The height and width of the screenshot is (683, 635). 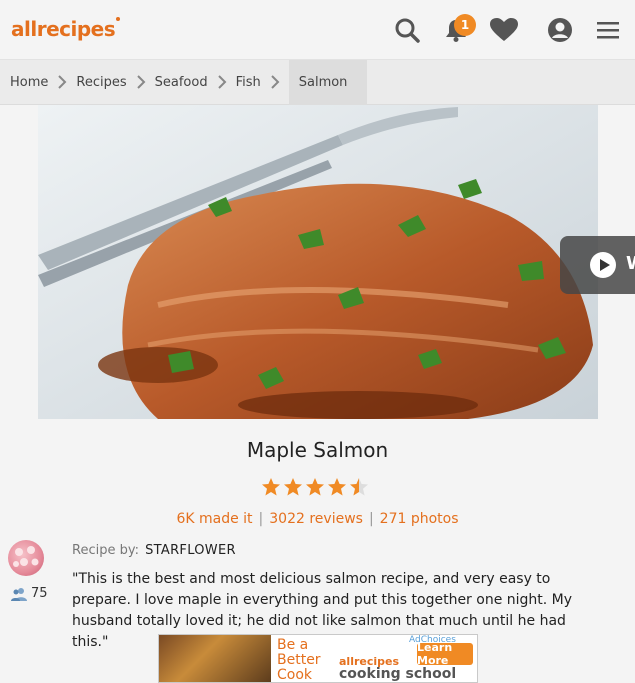 What do you see at coordinates (101, 82) in the screenshot?
I see `breadcrumb-recipes: Recipes` at bounding box center [101, 82].